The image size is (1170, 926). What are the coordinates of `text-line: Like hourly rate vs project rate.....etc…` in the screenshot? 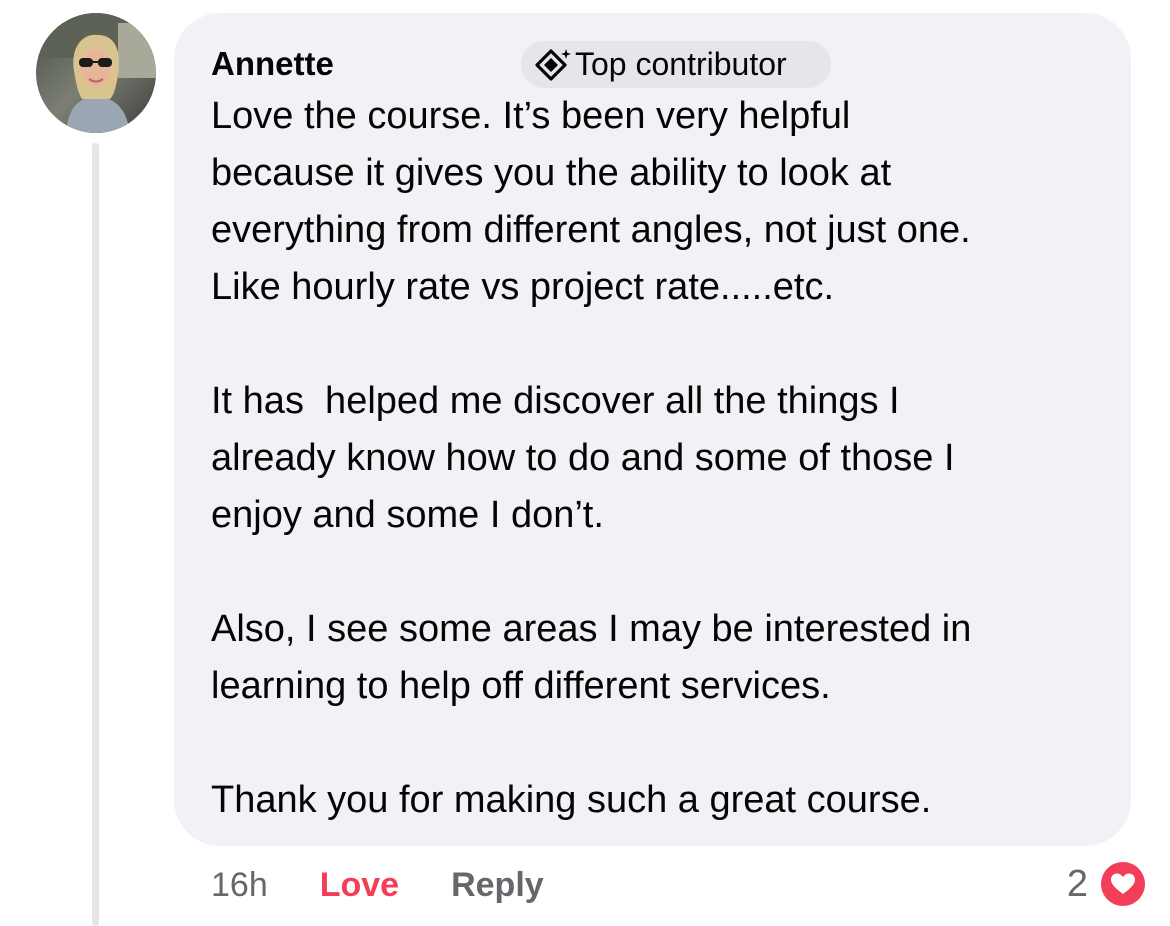 It's located at (523, 287).